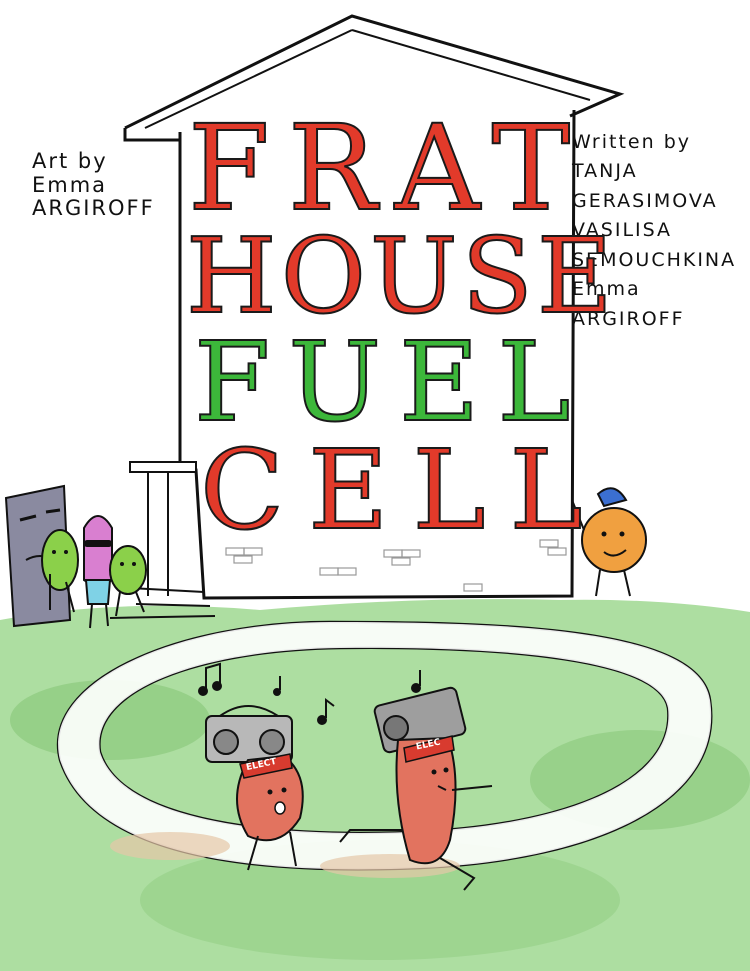 The height and width of the screenshot is (971, 750). I want to click on title-line-fuel: FUEL, so click(391, 382).